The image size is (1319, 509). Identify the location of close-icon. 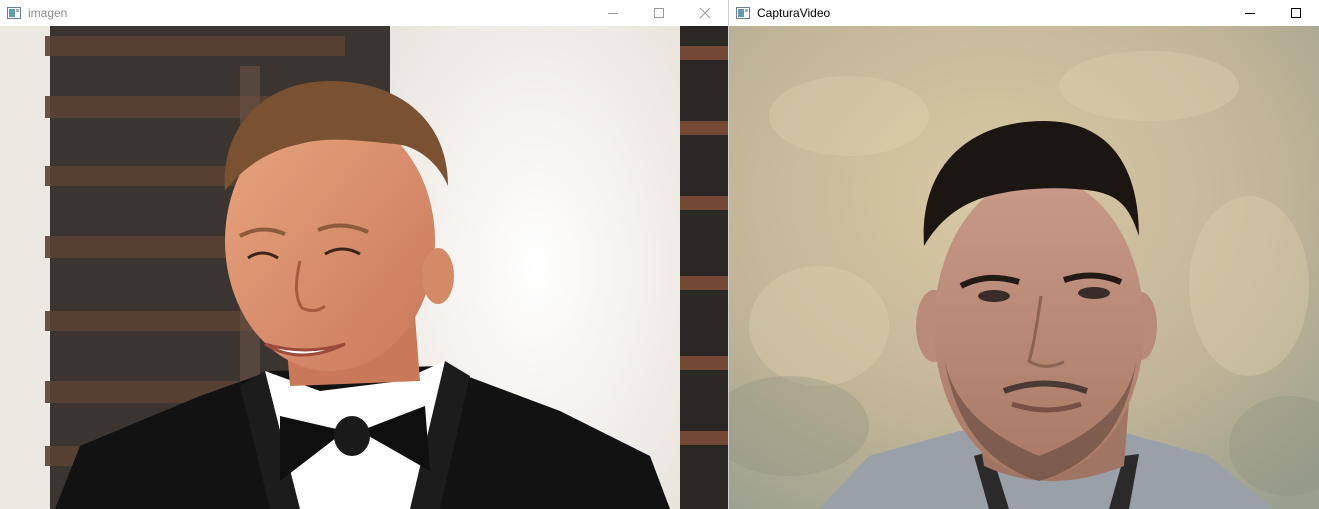
(705, 13).